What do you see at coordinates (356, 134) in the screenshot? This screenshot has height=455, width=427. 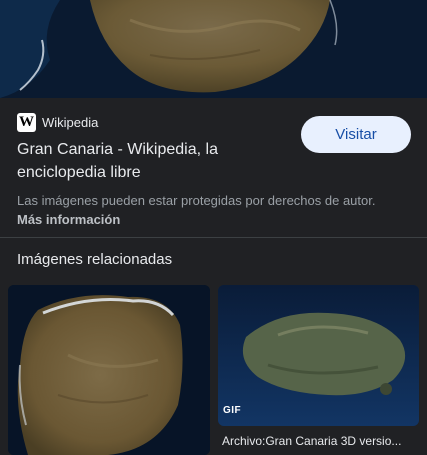 I see `visit-button: Visitar` at bounding box center [356, 134].